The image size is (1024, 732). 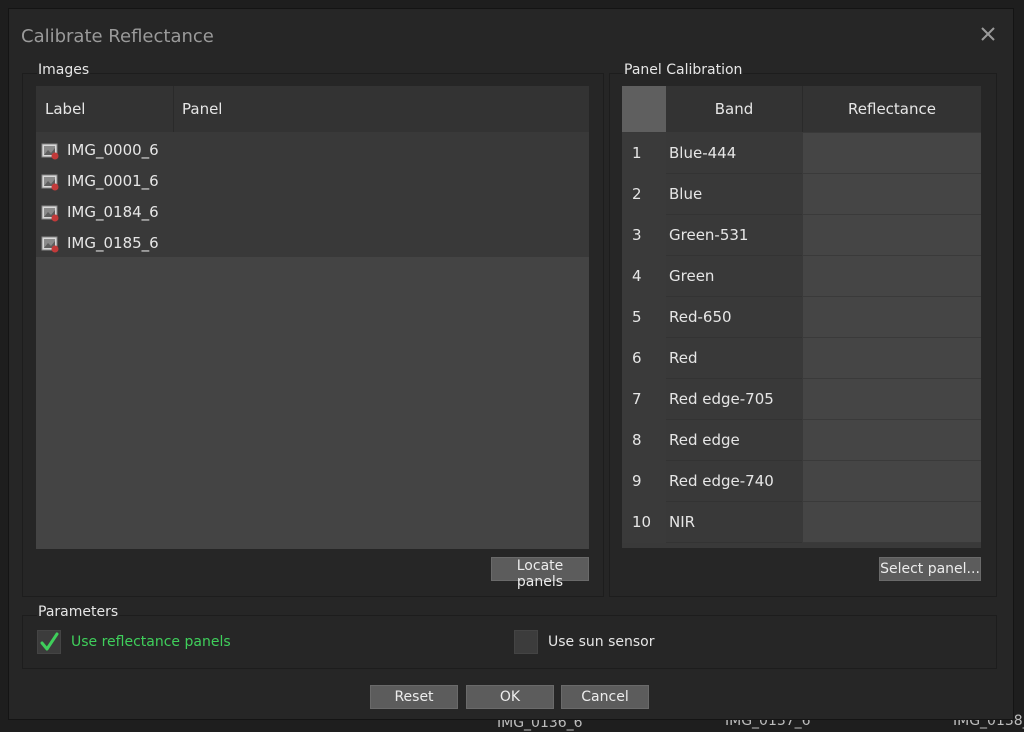 I want to click on image-row: IMG_0184_6, so click(x=312, y=212).